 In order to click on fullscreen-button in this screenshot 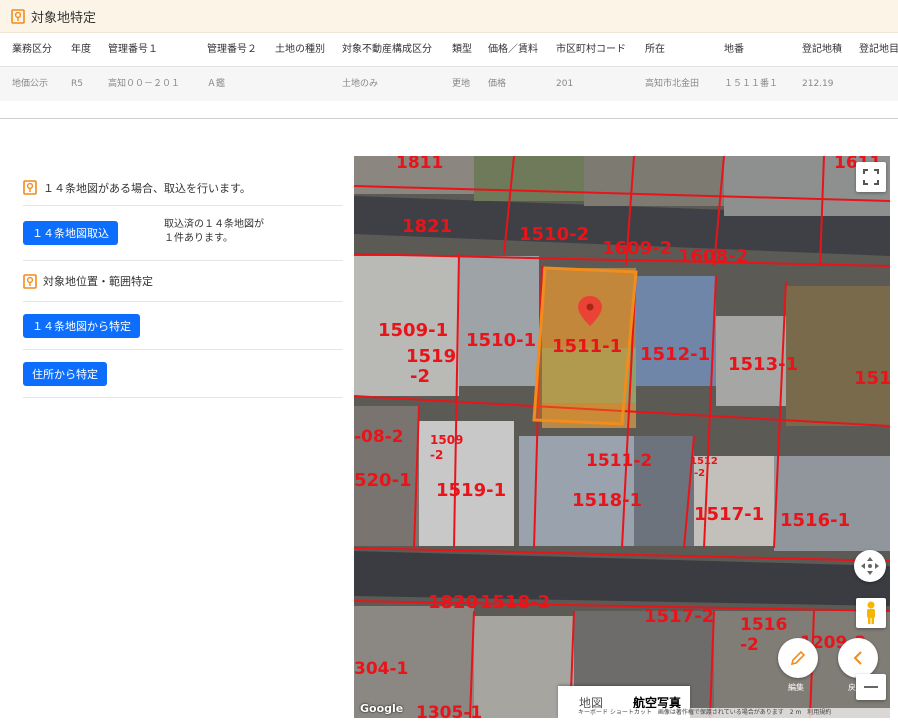, I will do `click(871, 177)`.